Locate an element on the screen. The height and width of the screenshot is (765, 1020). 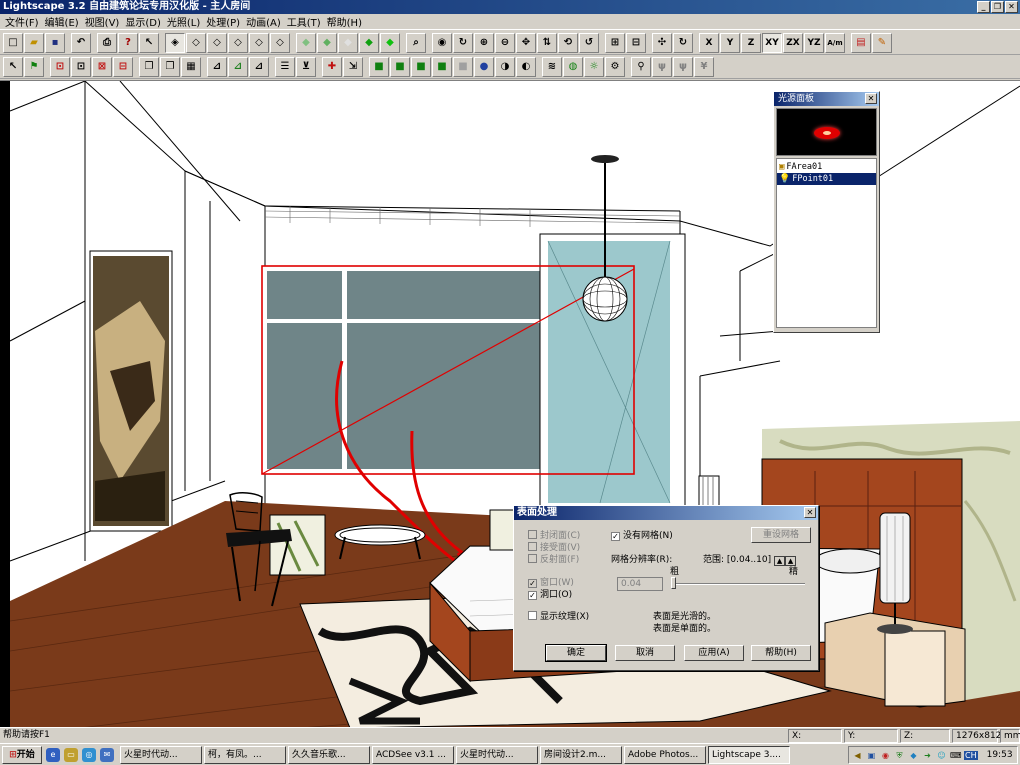
block-edit-icon: ■ is located at coordinates (442, 66).